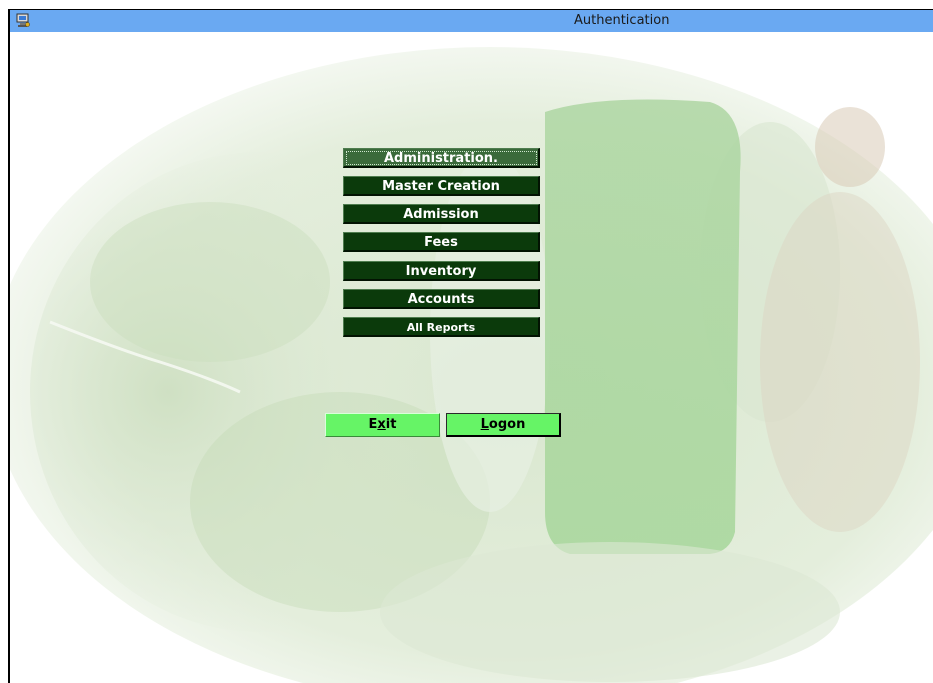 Image resolution: width=933 pixels, height=683 pixels. What do you see at coordinates (441, 327) in the screenshot?
I see `all-reports-button: All Reports` at bounding box center [441, 327].